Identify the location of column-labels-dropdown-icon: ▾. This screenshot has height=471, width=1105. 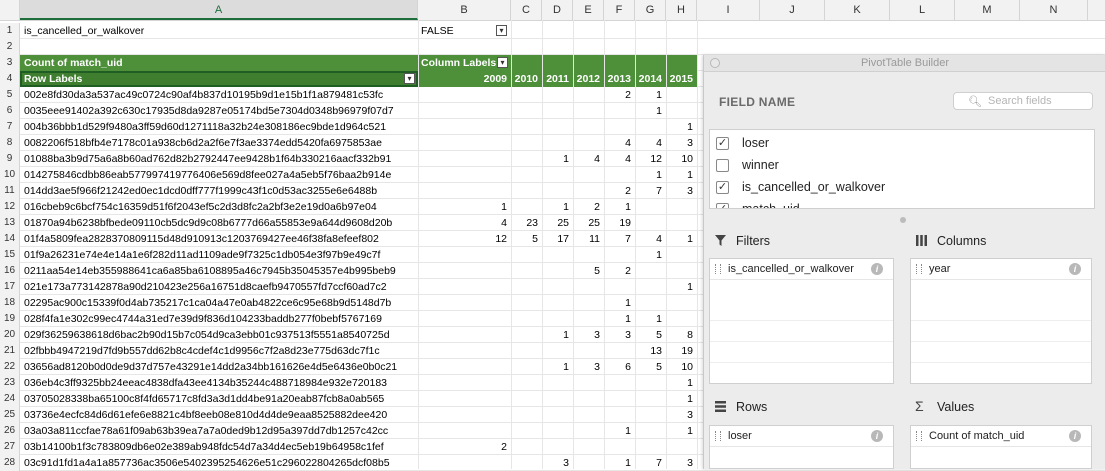
(502, 62).